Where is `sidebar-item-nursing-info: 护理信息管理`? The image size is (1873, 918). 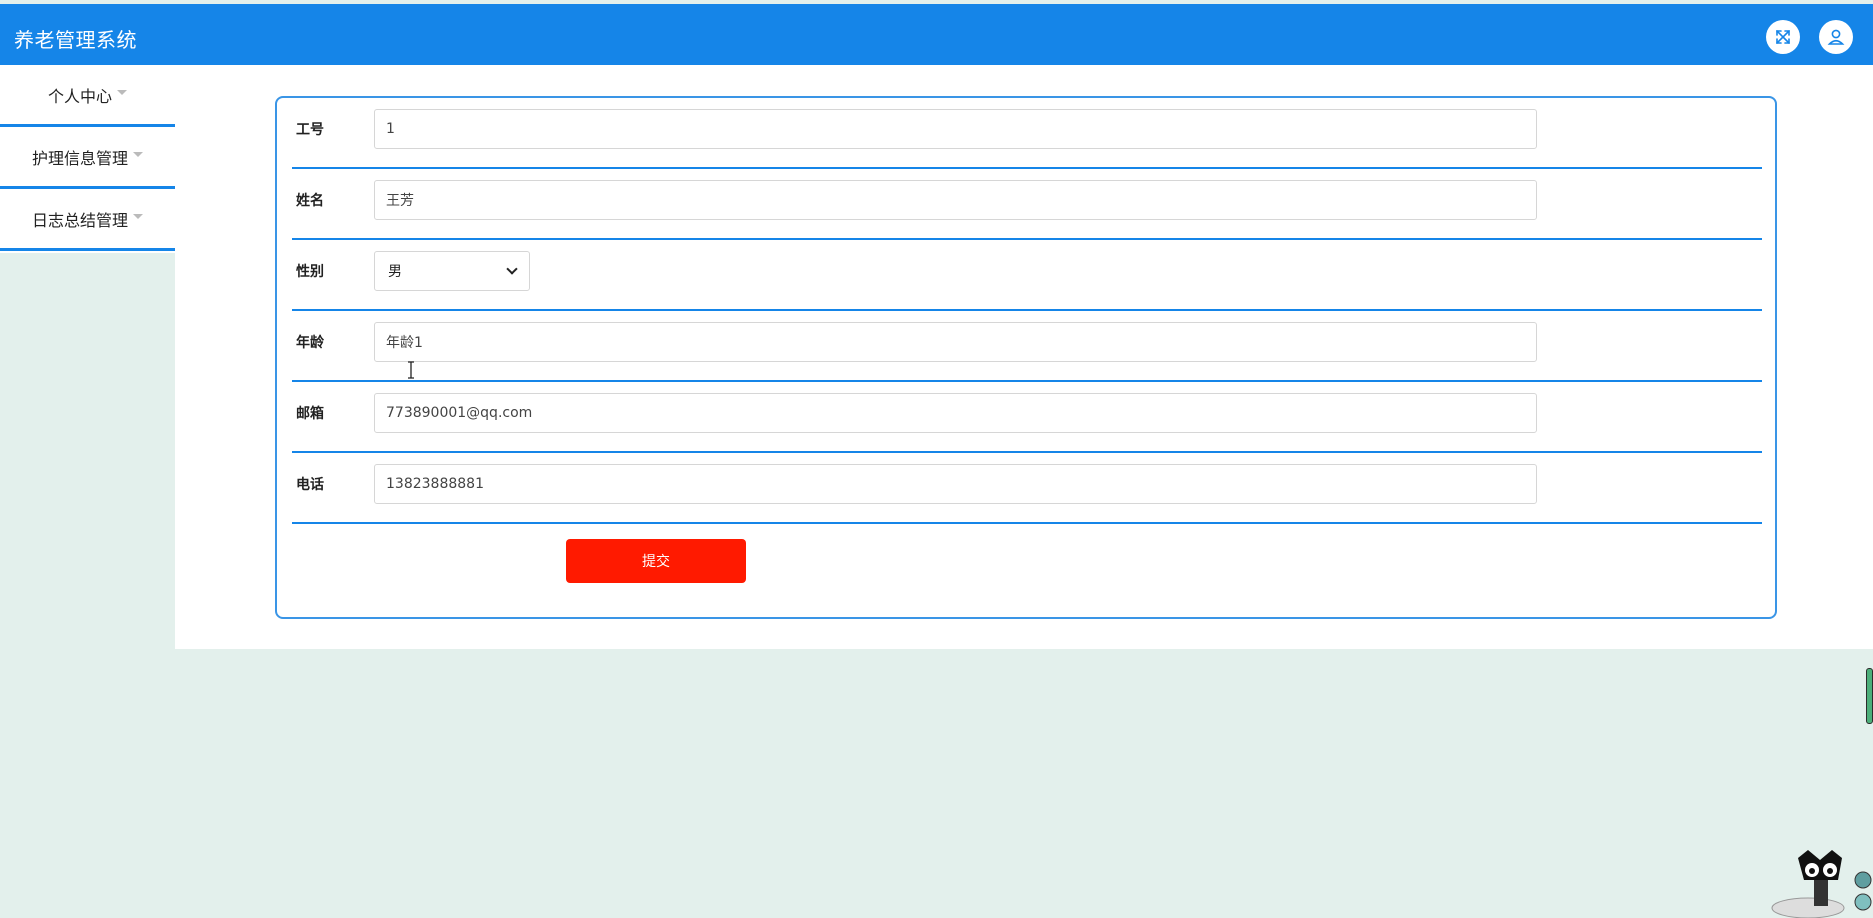 sidebar-item-nursing-info: 护理信息管理 is located at coordinates (87, 158).